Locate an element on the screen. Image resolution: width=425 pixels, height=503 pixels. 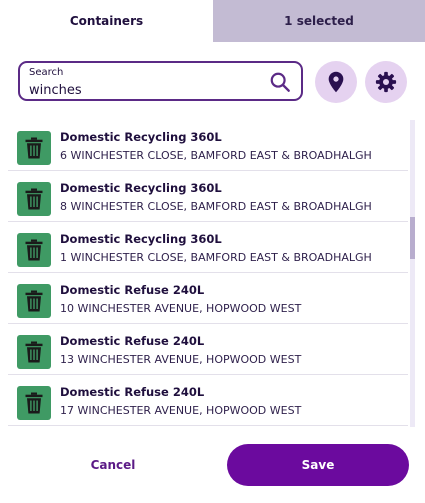
cancel-button: Cancel is located at coordinates (113, 465).